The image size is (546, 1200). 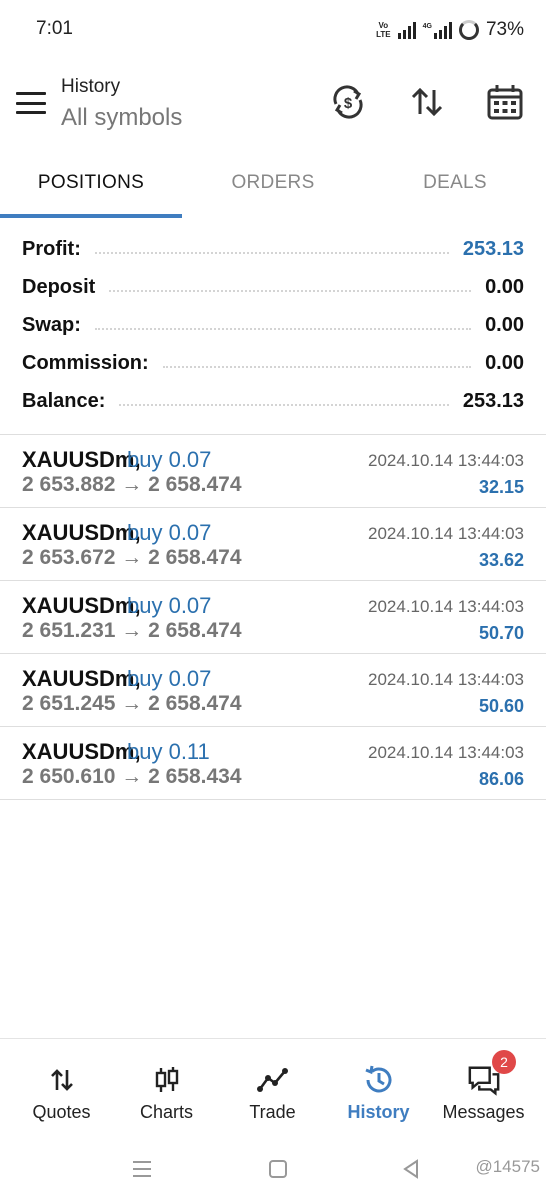 I want to click on sort-icon, so click(x=427, y=102).